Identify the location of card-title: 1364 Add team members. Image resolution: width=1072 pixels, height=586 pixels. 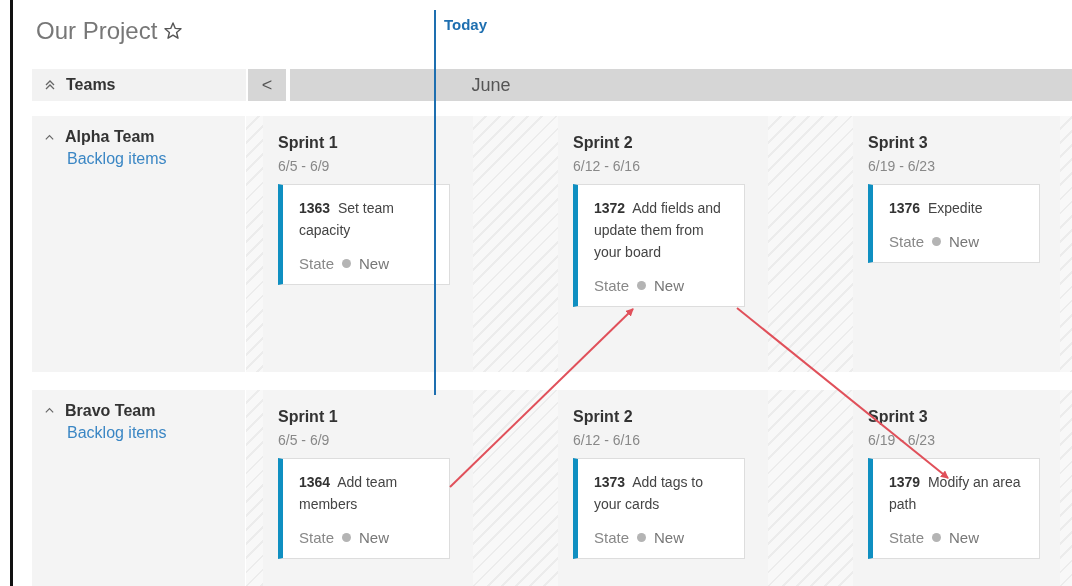
(349, 493).